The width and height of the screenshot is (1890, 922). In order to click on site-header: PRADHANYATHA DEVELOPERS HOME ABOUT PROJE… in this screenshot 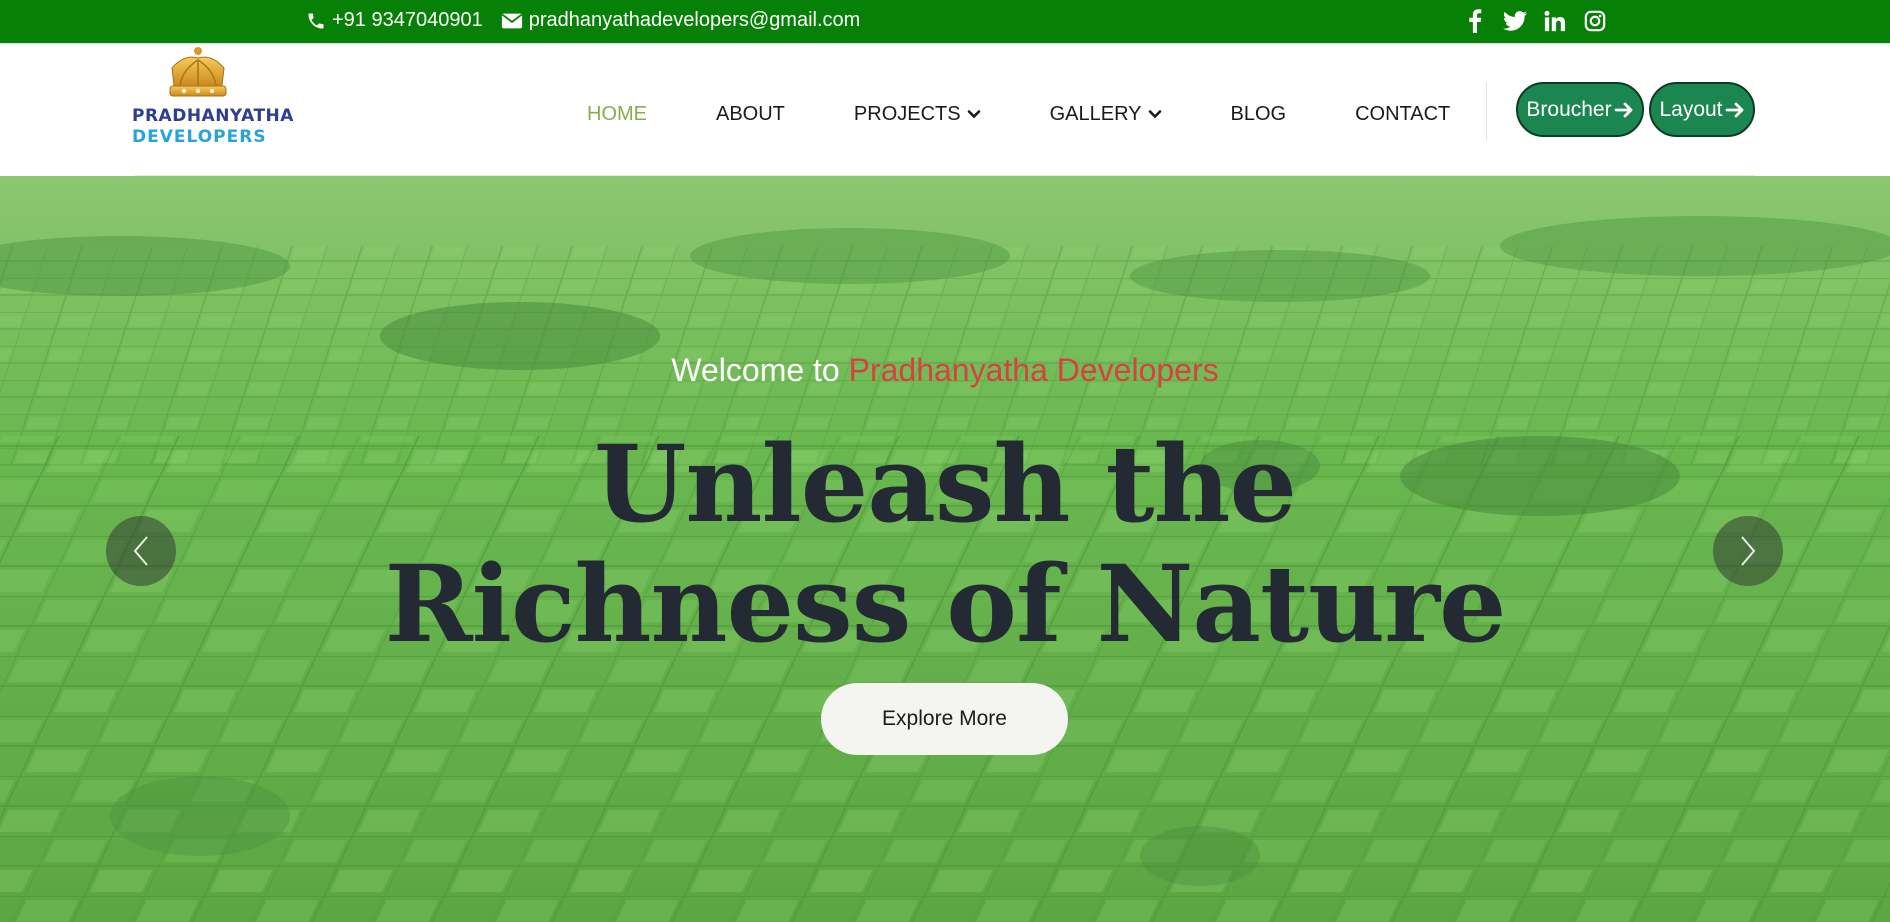, I will do `click(945, 110)`.